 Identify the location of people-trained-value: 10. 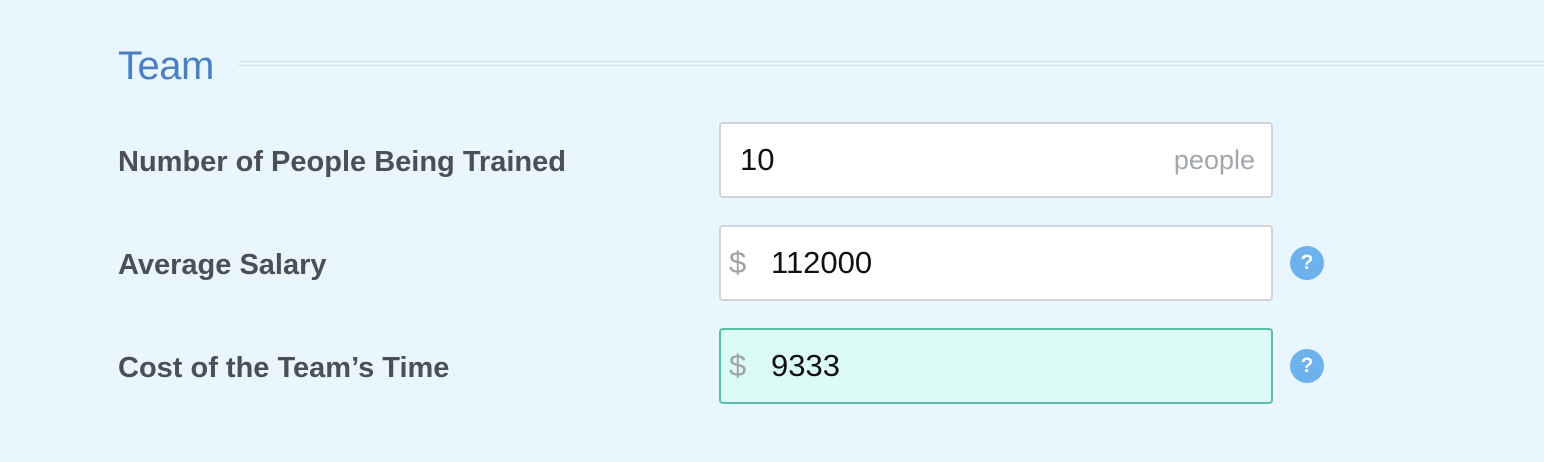
(757, 159).